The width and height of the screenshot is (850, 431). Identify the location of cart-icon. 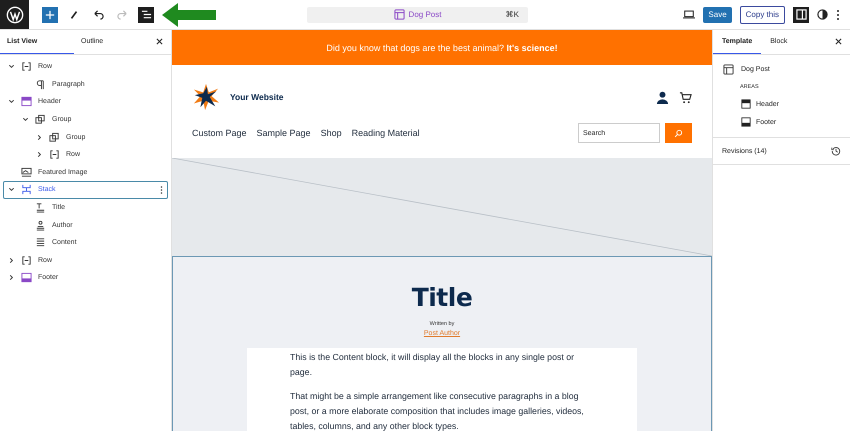
(685, 97).